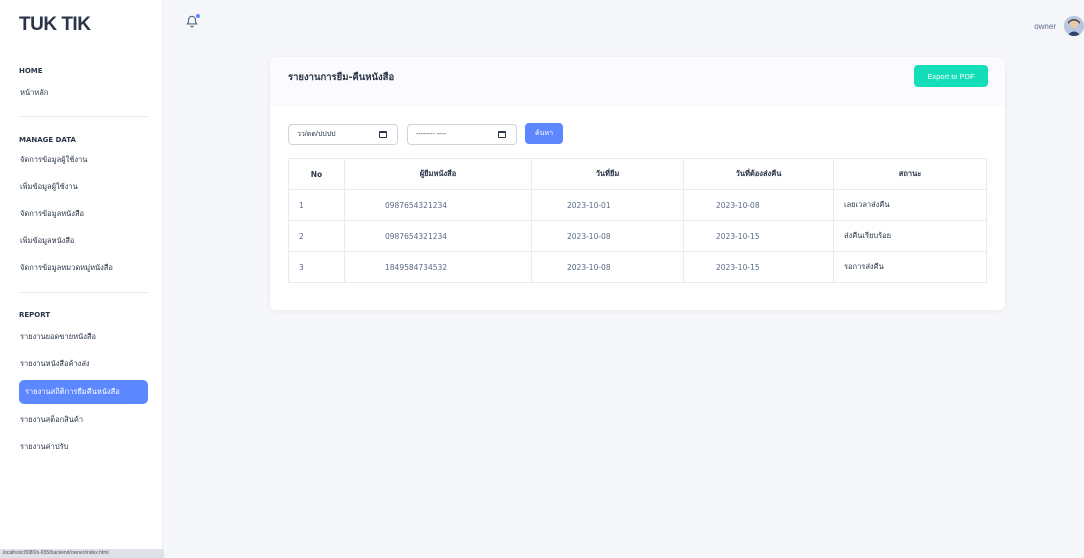  I want to click on export-pdf-button: Export to PDF, so click(951, 76).